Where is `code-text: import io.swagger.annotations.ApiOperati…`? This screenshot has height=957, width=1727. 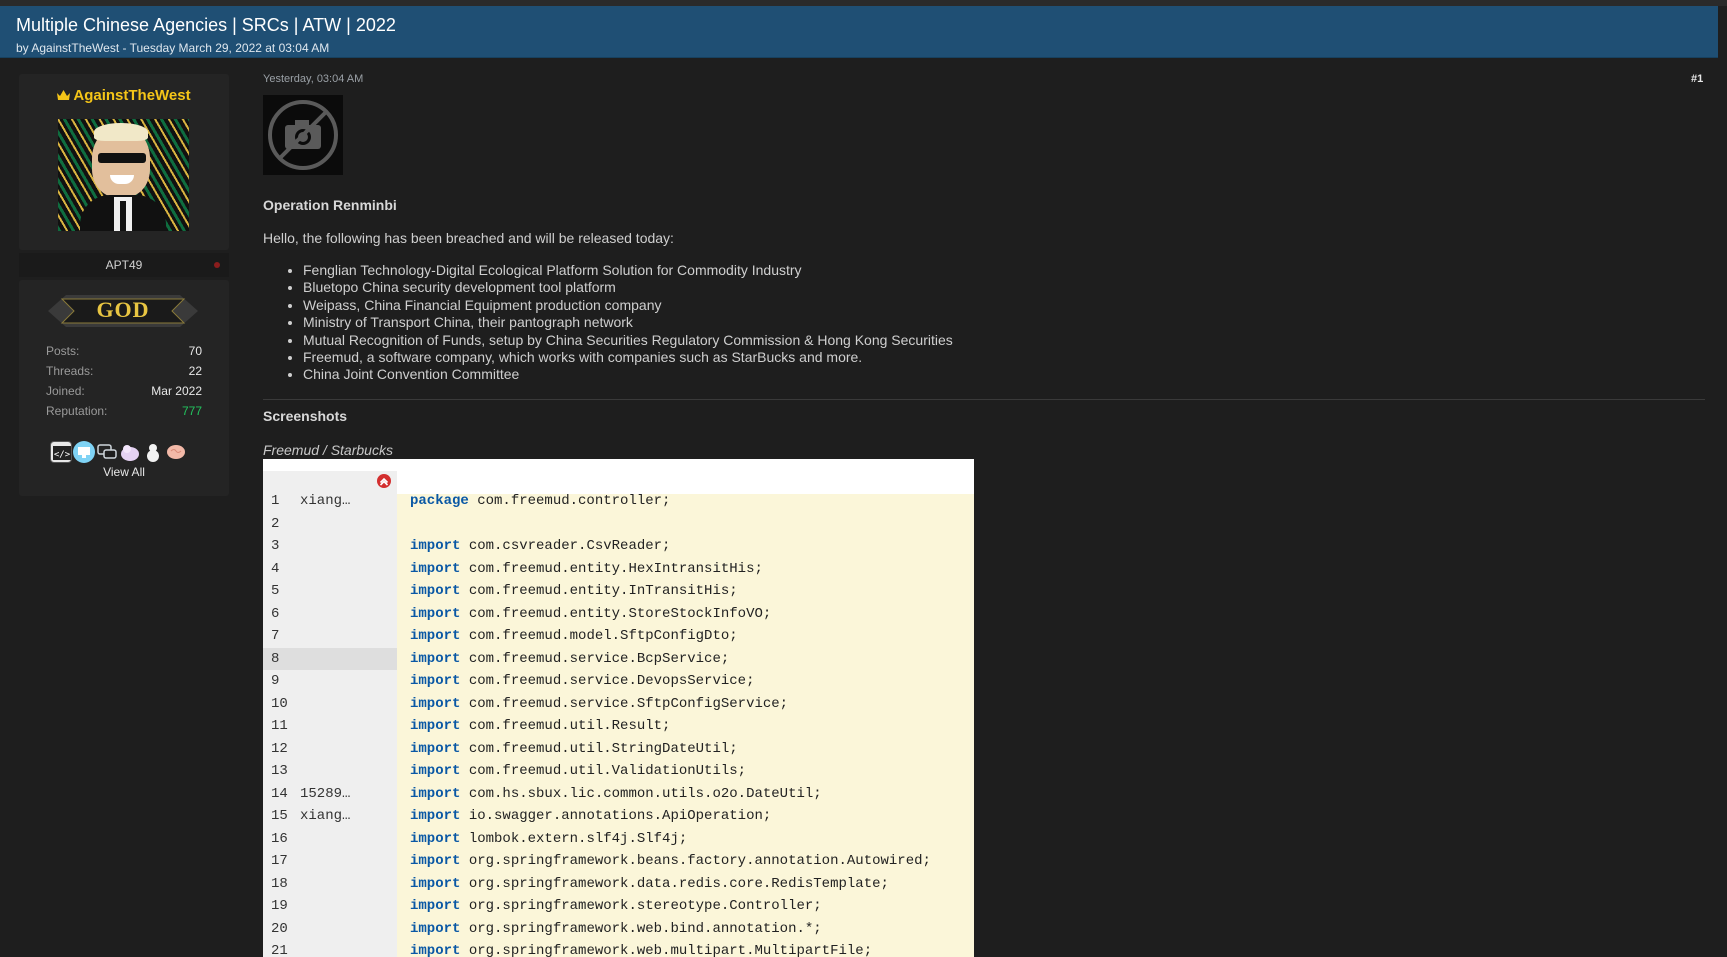
code-text: import io.swagger.annotations.ApiOperati… is located at coordinates (591, 816).